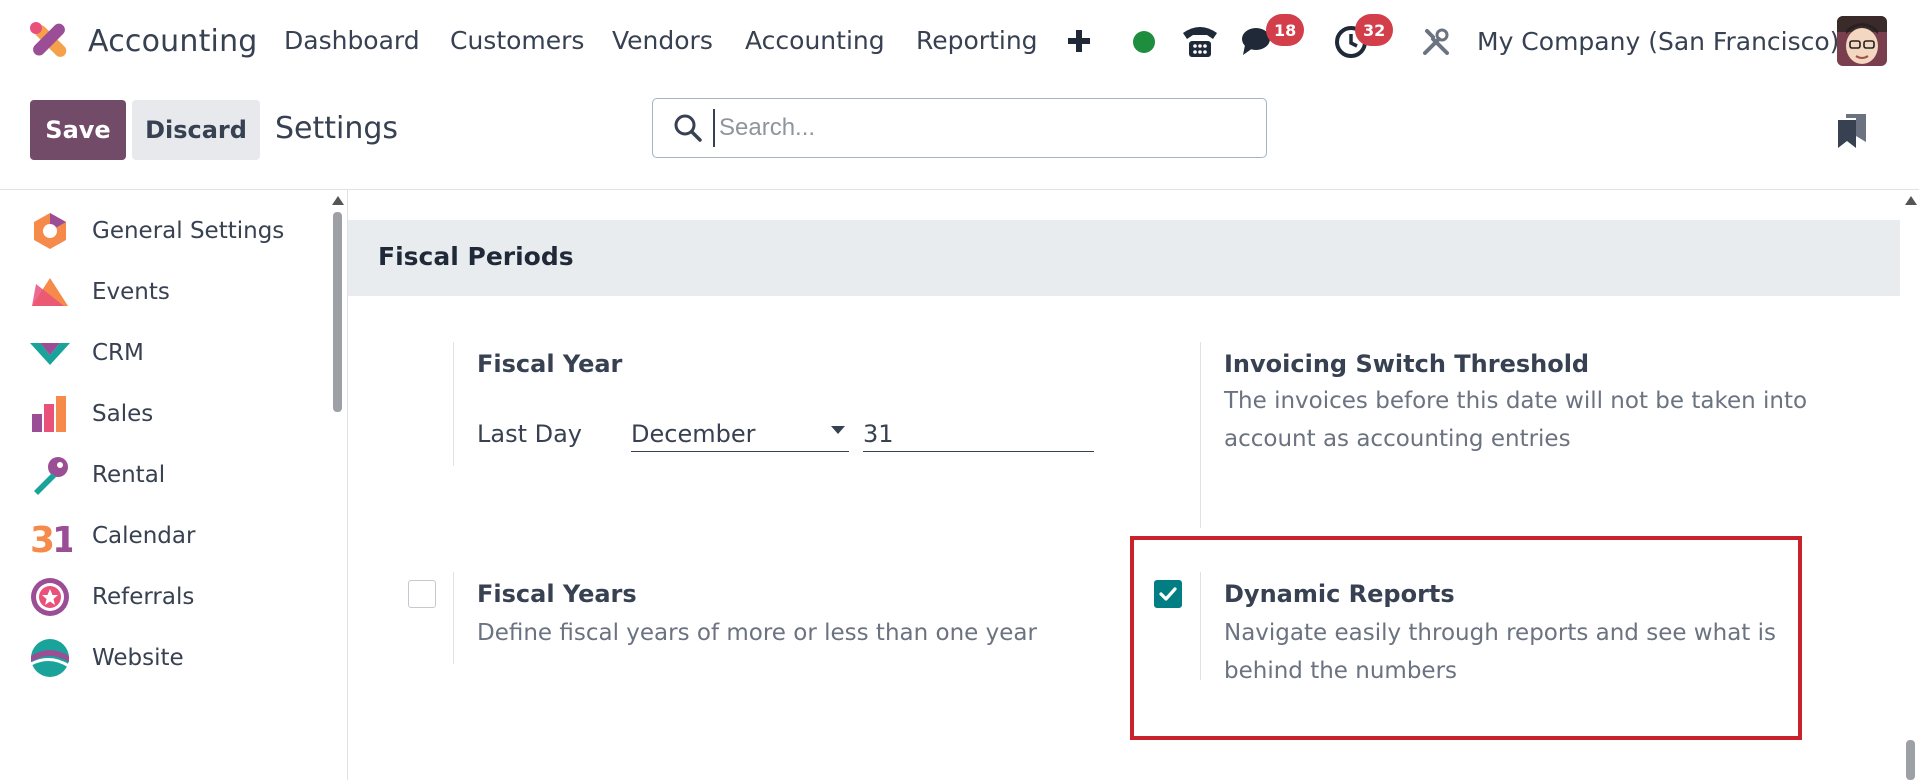 The height and width of the screenshot is (780, 1919). I want to click on sidebar-item-rental: Rental, so click(165, 475).